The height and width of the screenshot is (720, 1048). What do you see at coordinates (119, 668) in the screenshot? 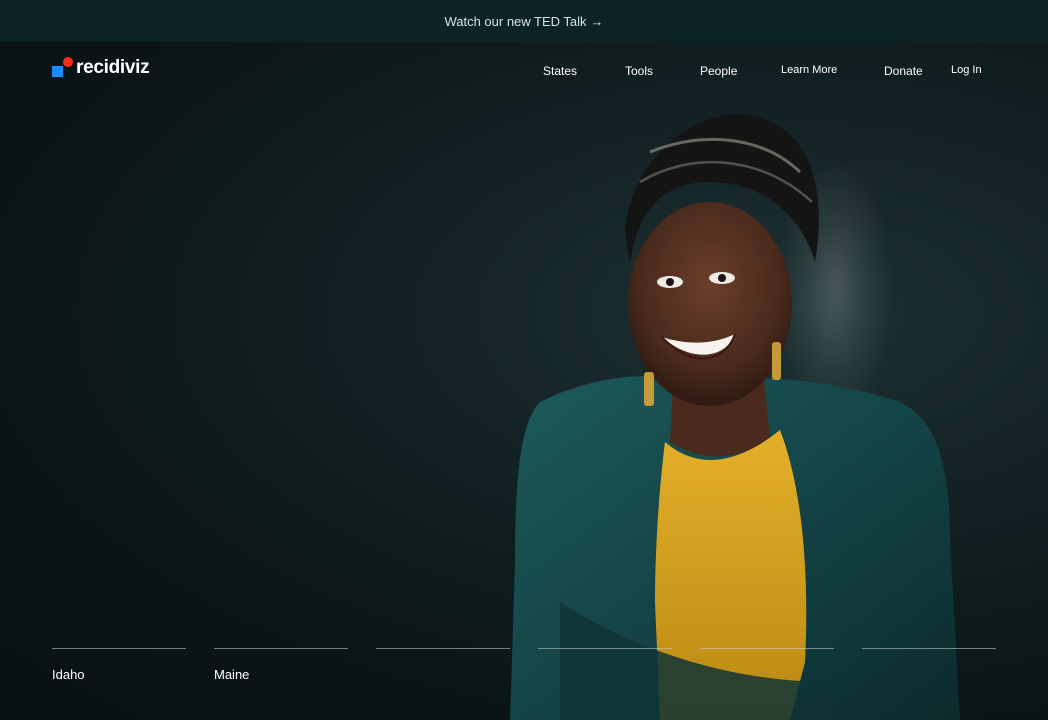
I see `state-tab-idaho: Idaho` at bounding box center [119, 668].